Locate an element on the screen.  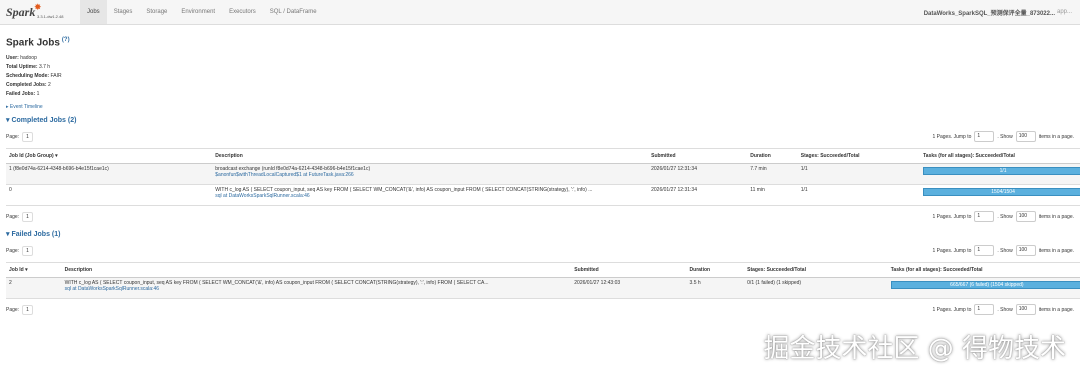
star-icon: ✸ is located at coordinates (38, 7).